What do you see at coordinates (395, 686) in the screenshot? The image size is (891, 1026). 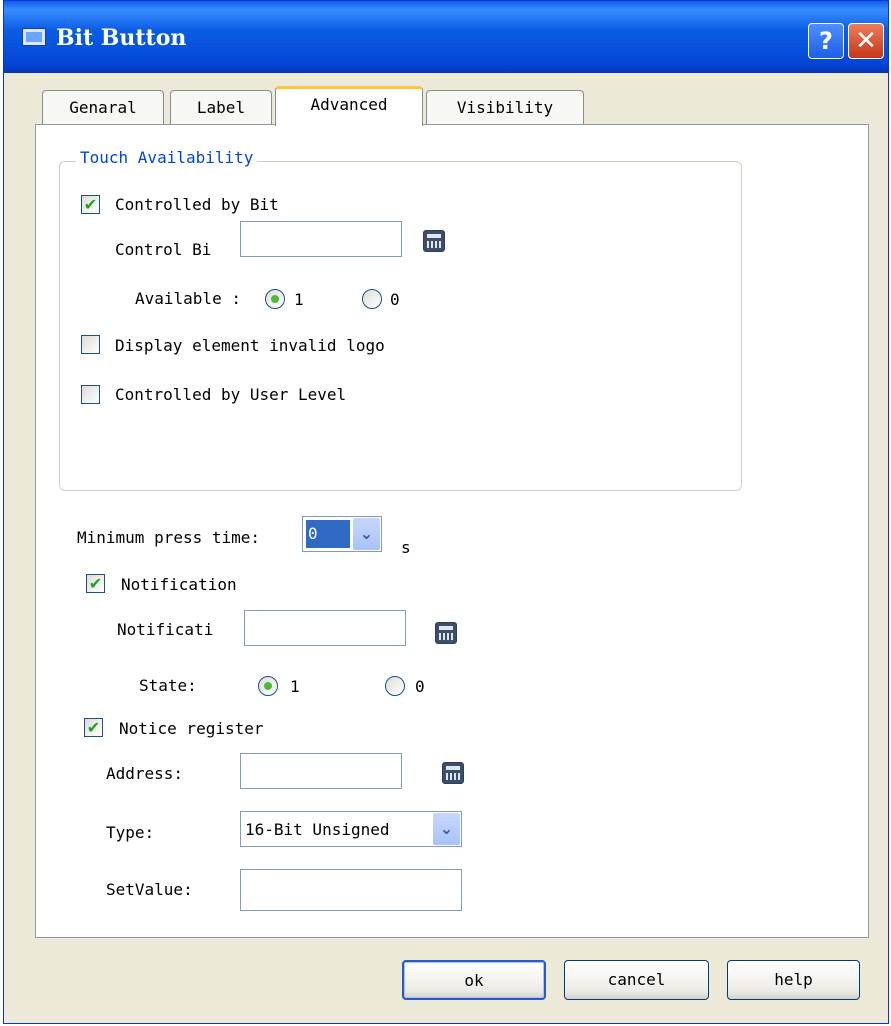 I see `state-0-radio` at bounding box center [395, 686].